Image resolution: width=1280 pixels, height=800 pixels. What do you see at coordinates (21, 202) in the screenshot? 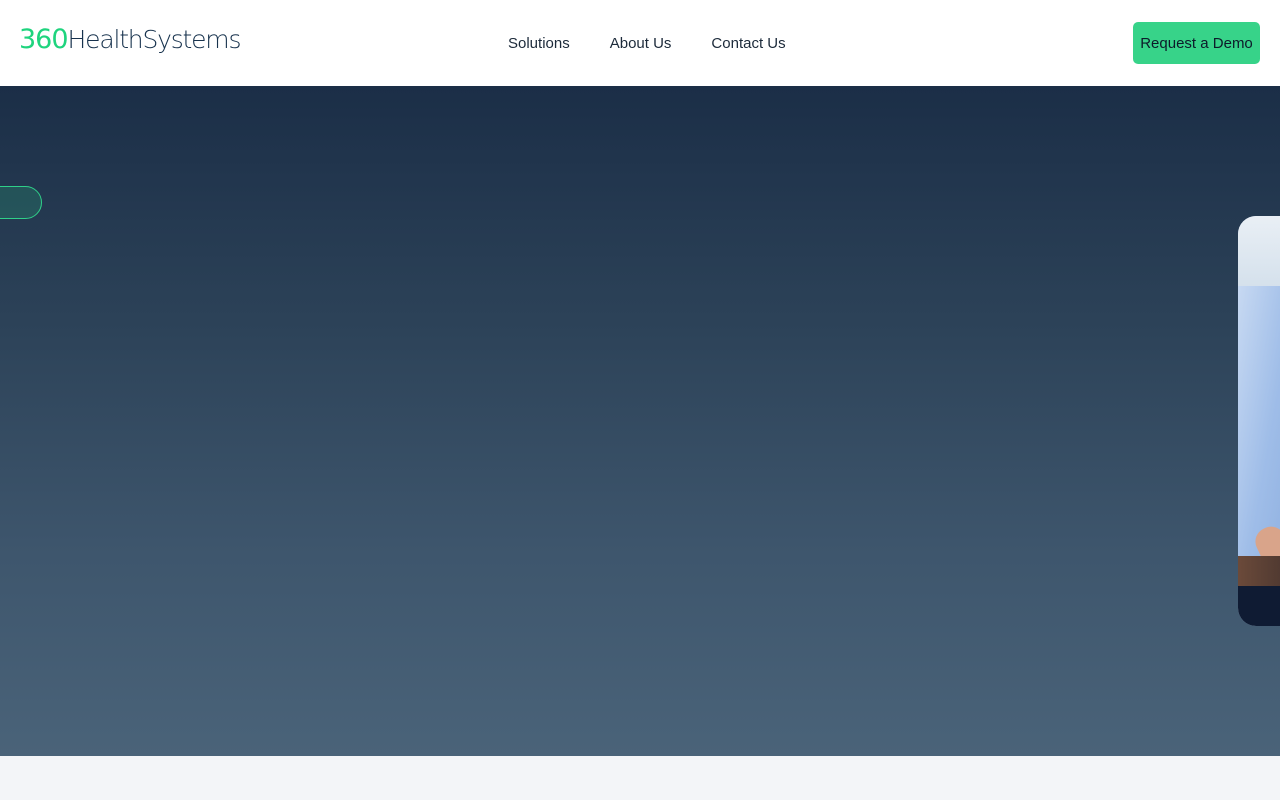
I see `hero-badge-pill` at bounding box center [21, 202].